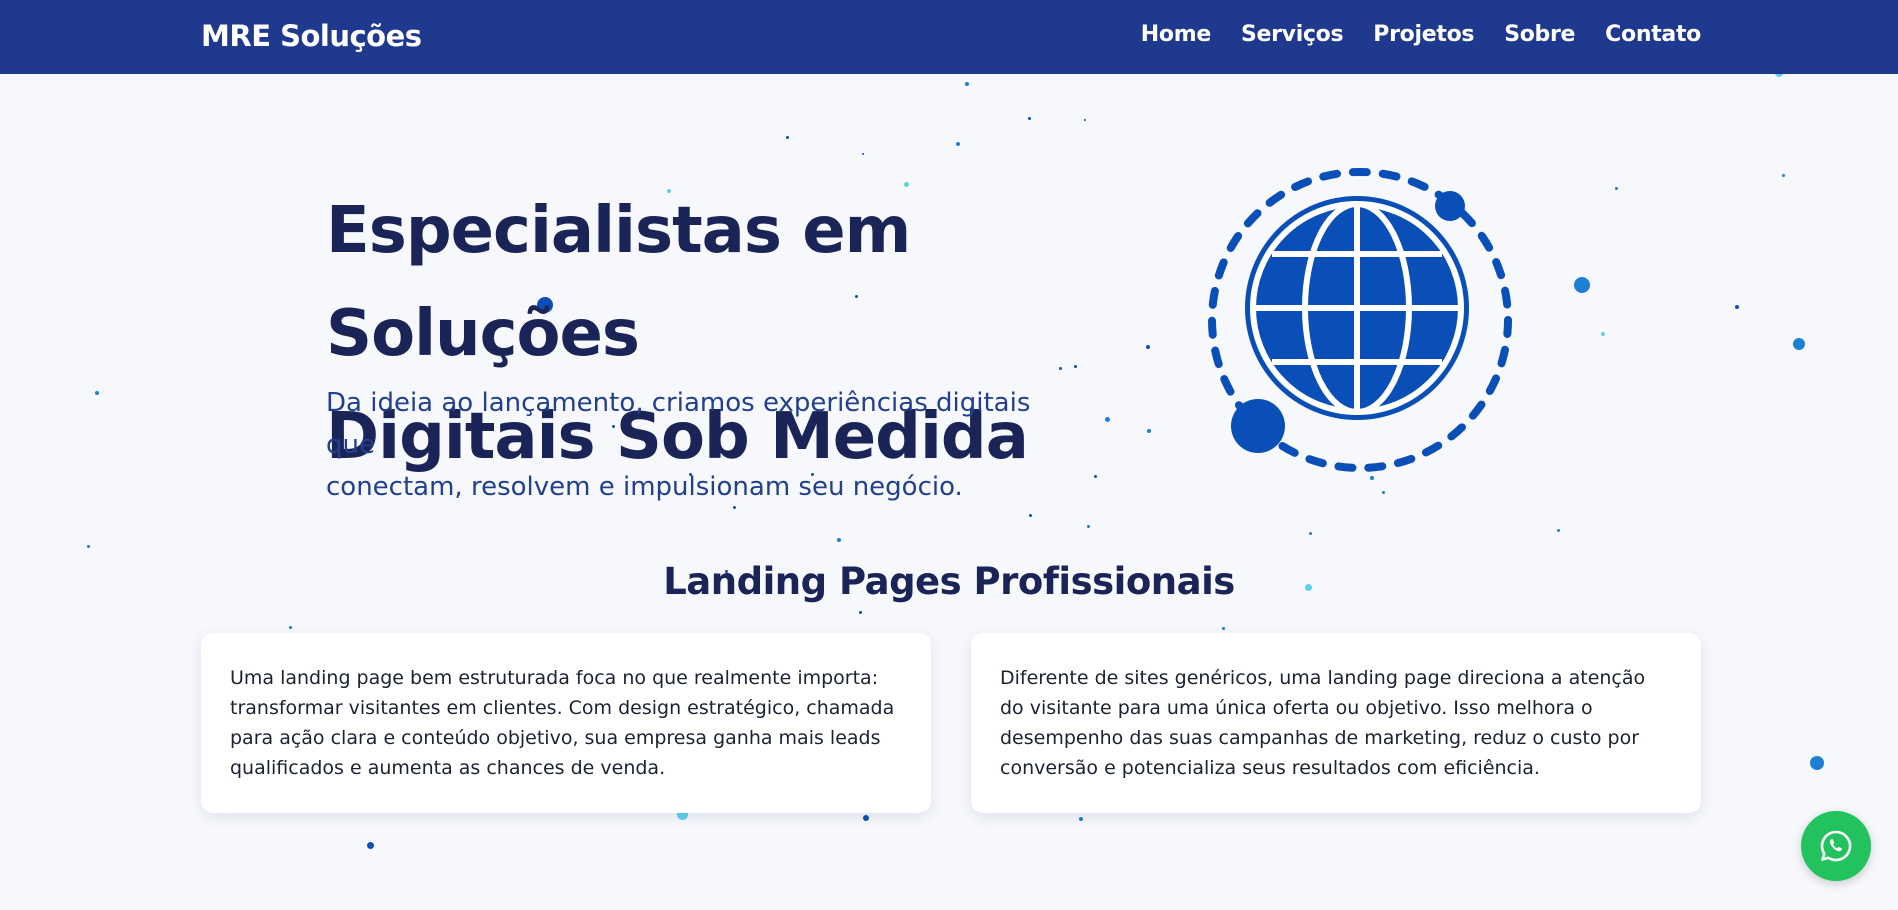 The height and width of the screenshot is (910, 1898). I want to click on globe-illustration, so click(1360, 320).